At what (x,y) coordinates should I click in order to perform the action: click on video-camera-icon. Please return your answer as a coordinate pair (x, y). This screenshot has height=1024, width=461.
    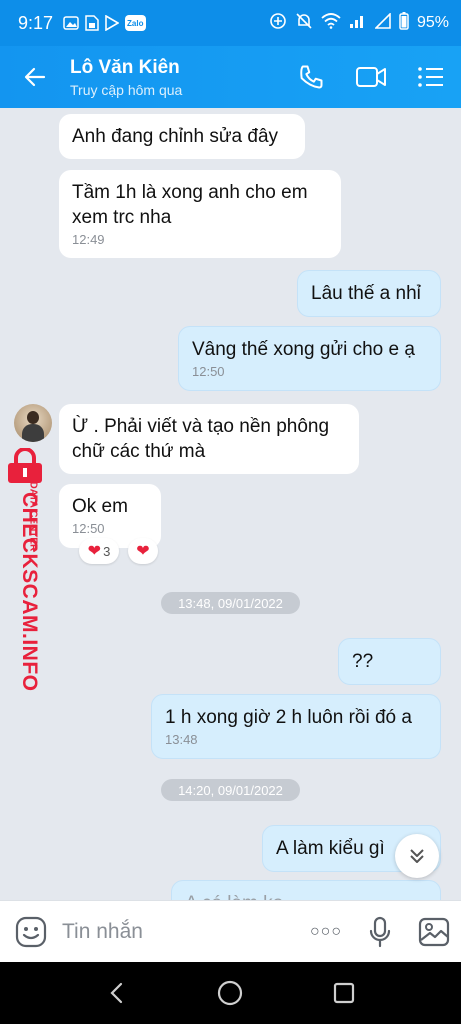
    Looking at the image, I should click on (371, 77).